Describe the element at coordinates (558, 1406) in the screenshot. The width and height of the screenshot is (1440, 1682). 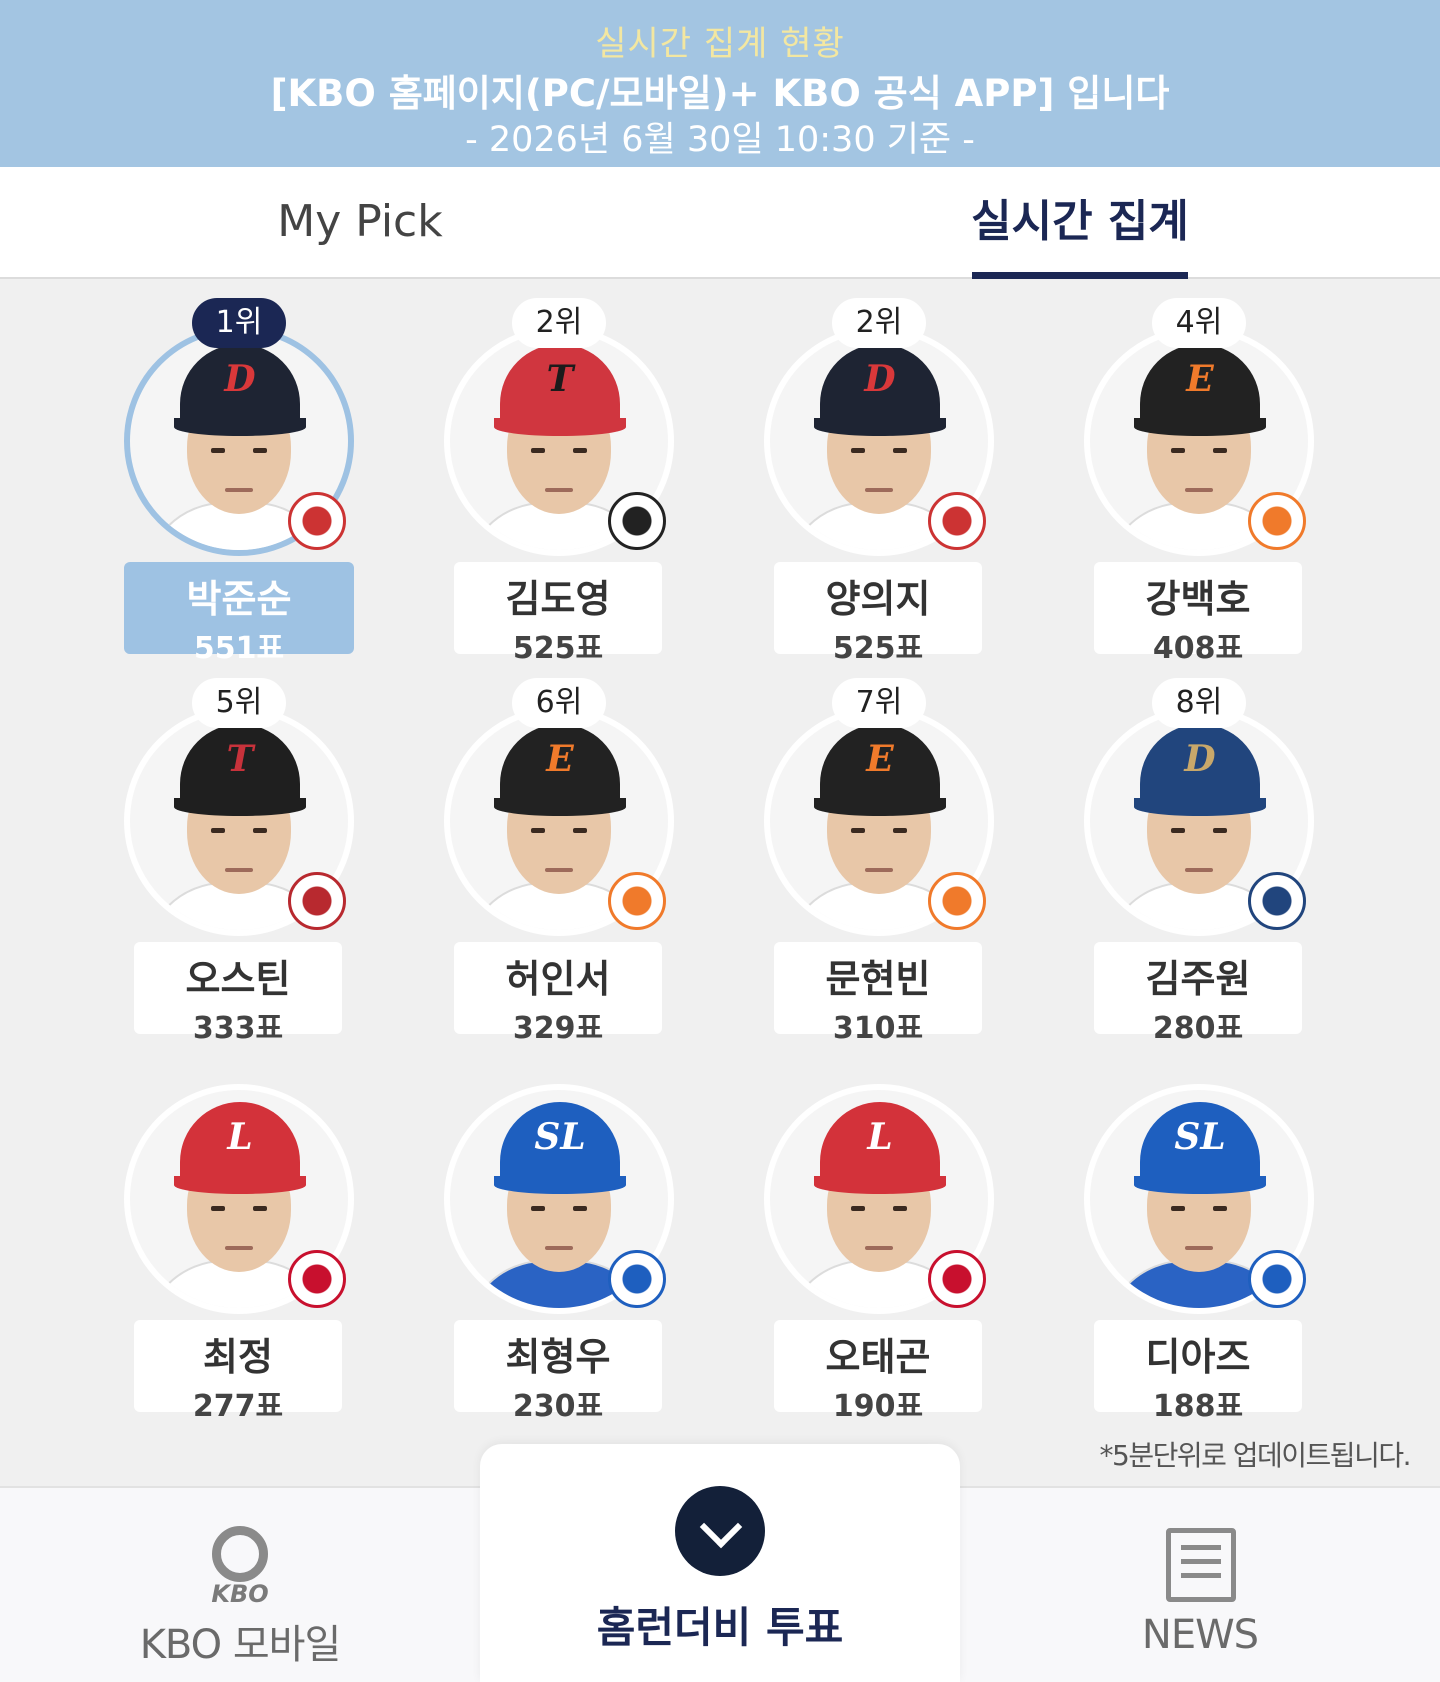
I see `vote-count: 230표` at that location.